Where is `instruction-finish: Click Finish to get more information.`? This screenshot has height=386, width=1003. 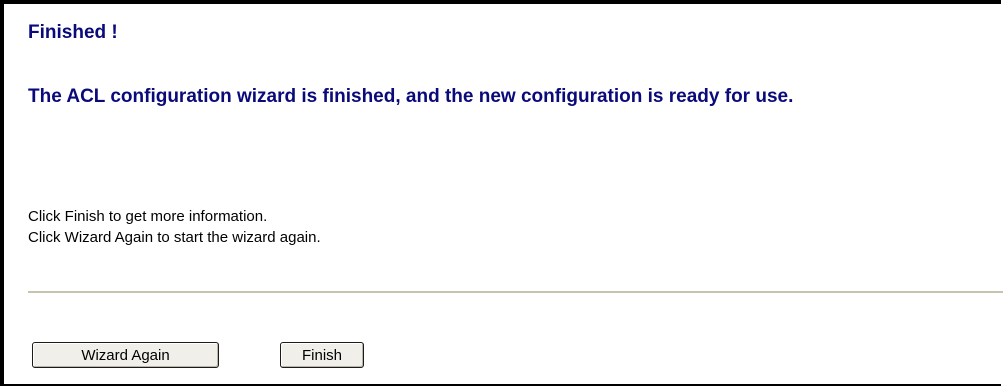 instruction-finish: Click Finish to get more information. is located at coordinates (148, 216).